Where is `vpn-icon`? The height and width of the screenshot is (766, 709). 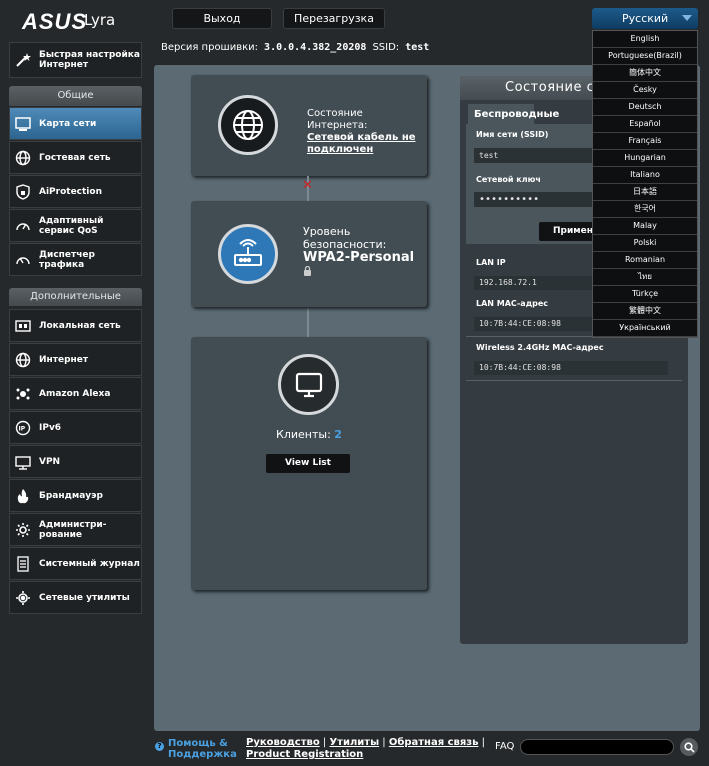 vpn-icon is located at coordinates (23, 462).